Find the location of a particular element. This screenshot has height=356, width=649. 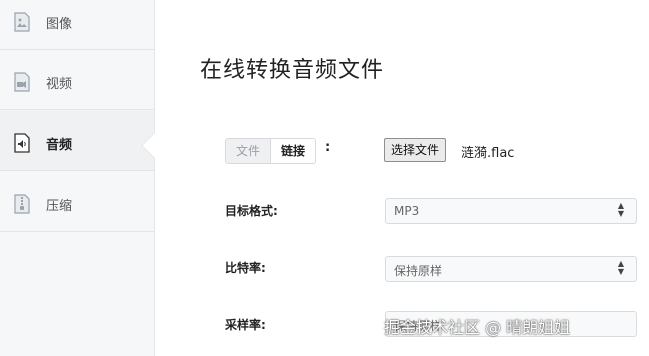

sidebar-item-image: 图像 is located at coordinates (77, 25).